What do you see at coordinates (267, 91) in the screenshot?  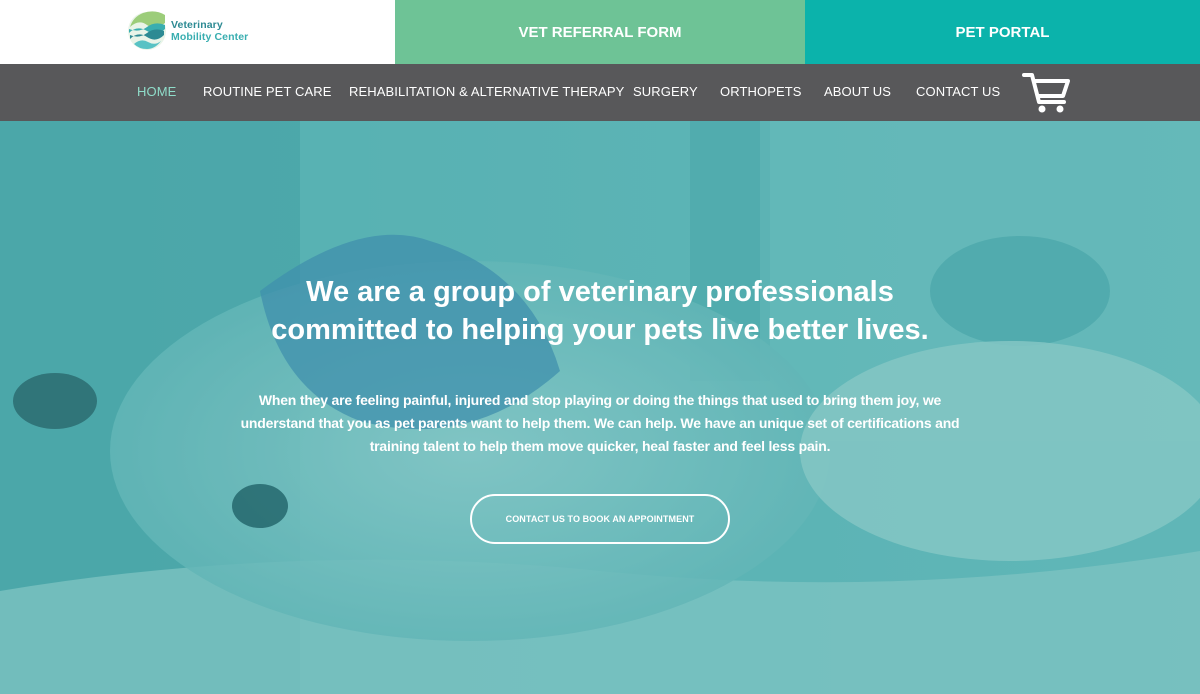 I see `nav-item-routine-pet-care: ROUTINE PET CARE` at bounding box center [267, 91].